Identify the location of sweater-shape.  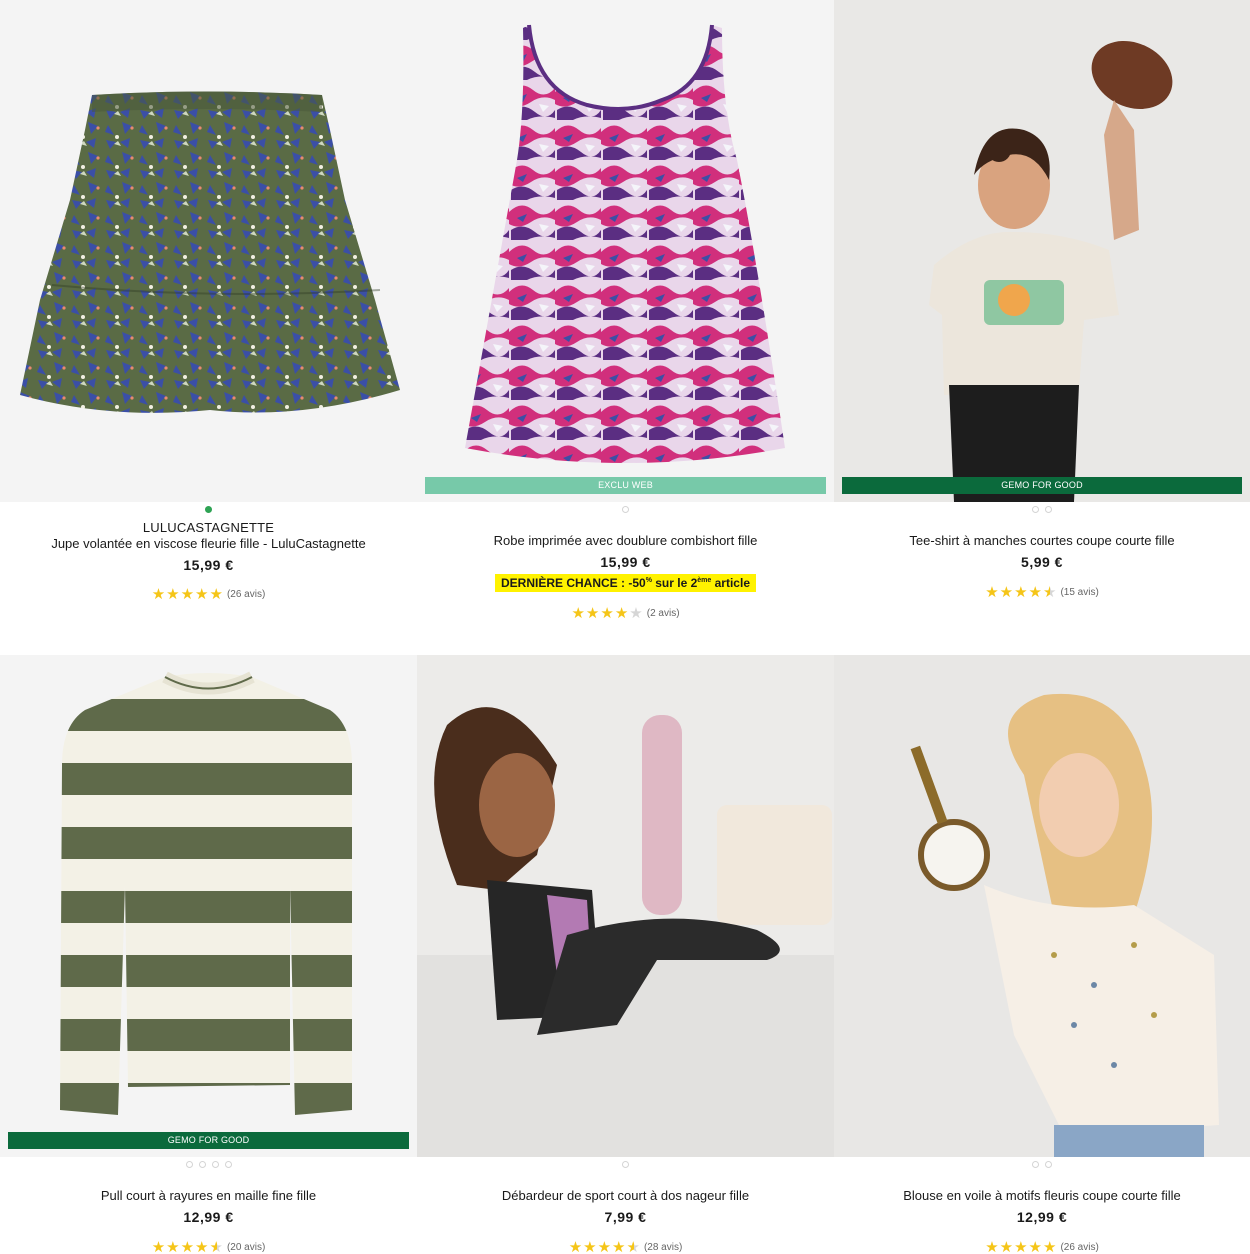
(206, 894).